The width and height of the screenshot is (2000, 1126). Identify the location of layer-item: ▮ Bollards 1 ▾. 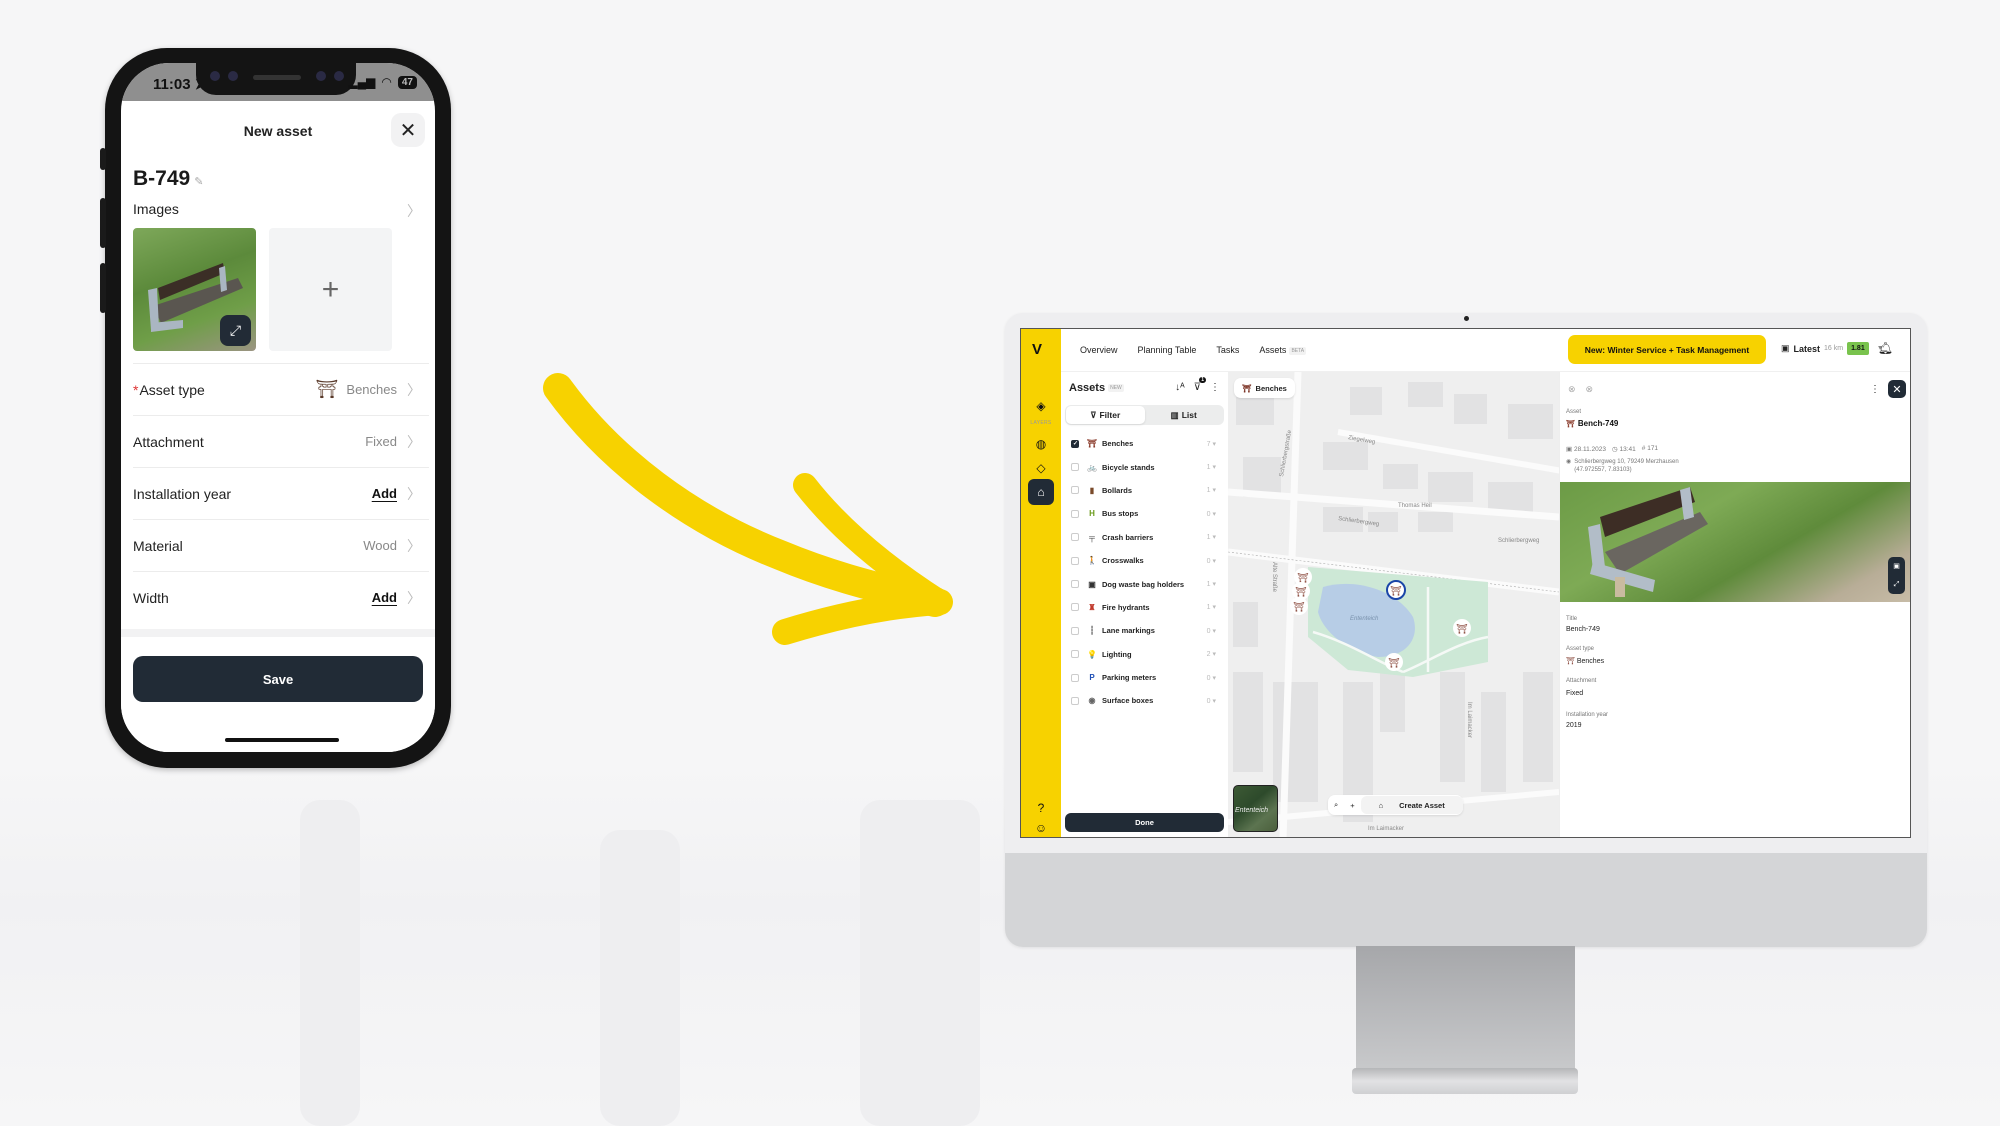
(1144, 490).